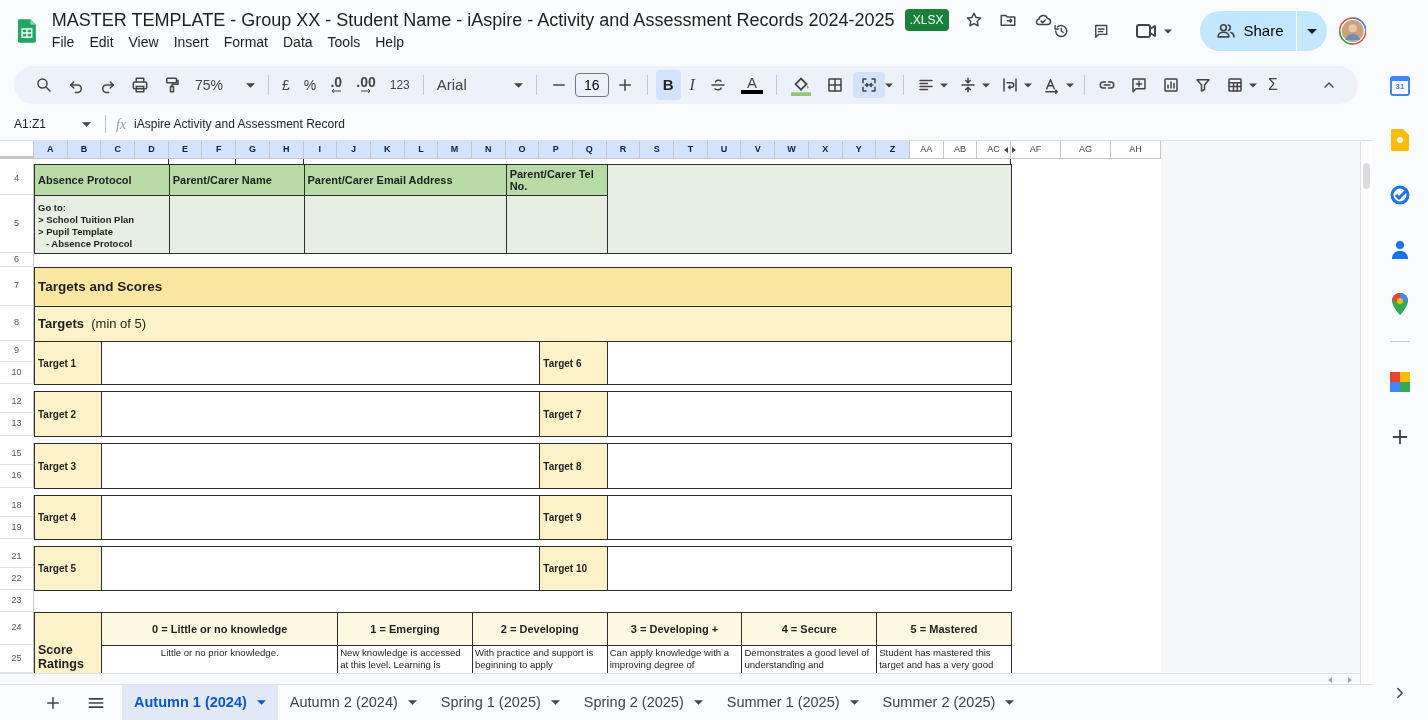 The width and height of the screenshot is (1428, 720). What do you see at coordinates (691, 150) in the screenshot?
I see `column-header: T` at bounding box center [691, 150].